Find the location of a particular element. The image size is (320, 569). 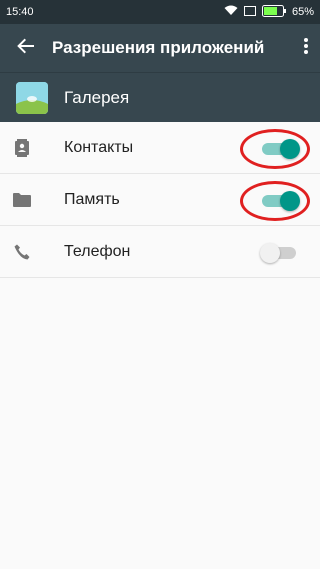

page-title: Разрешения приложений is located at coordinates (158, 47).